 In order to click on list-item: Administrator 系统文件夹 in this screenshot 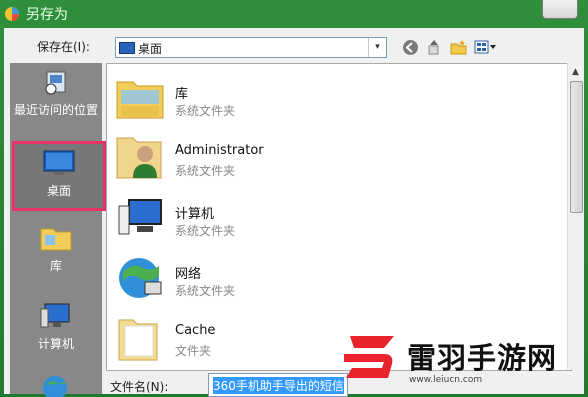, I will do `click(325, 161)`.